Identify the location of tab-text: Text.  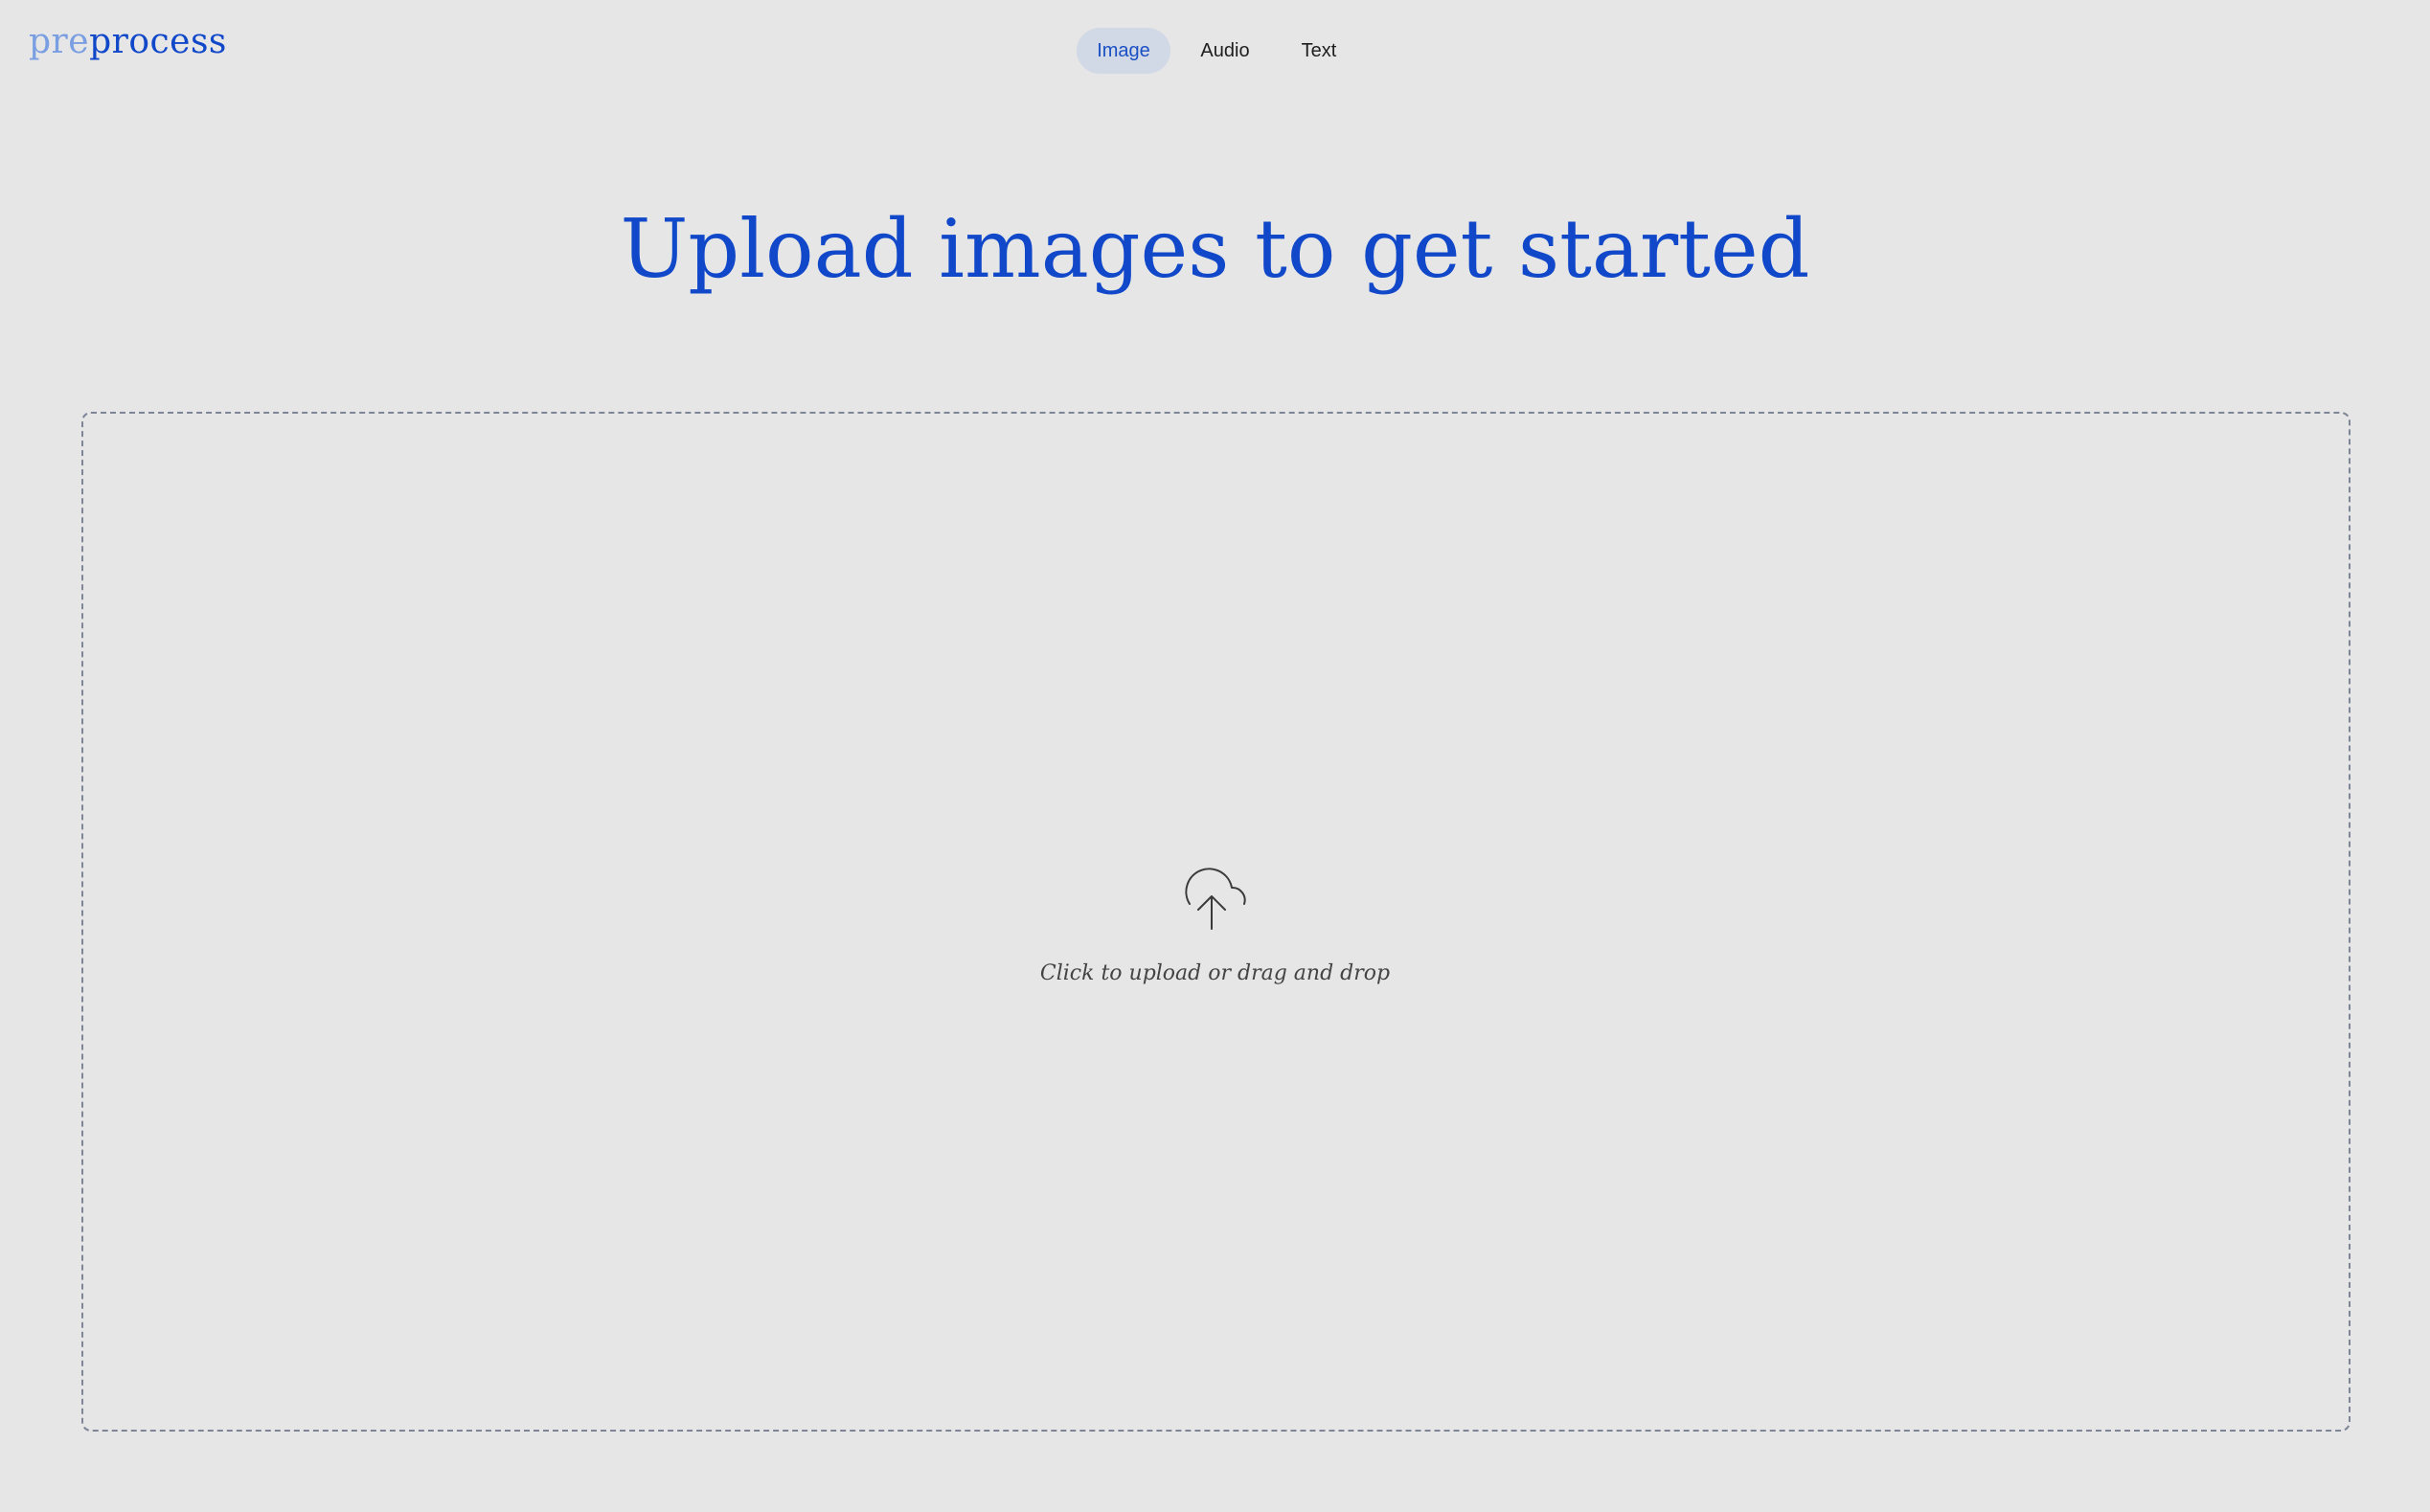
(1319, 51).